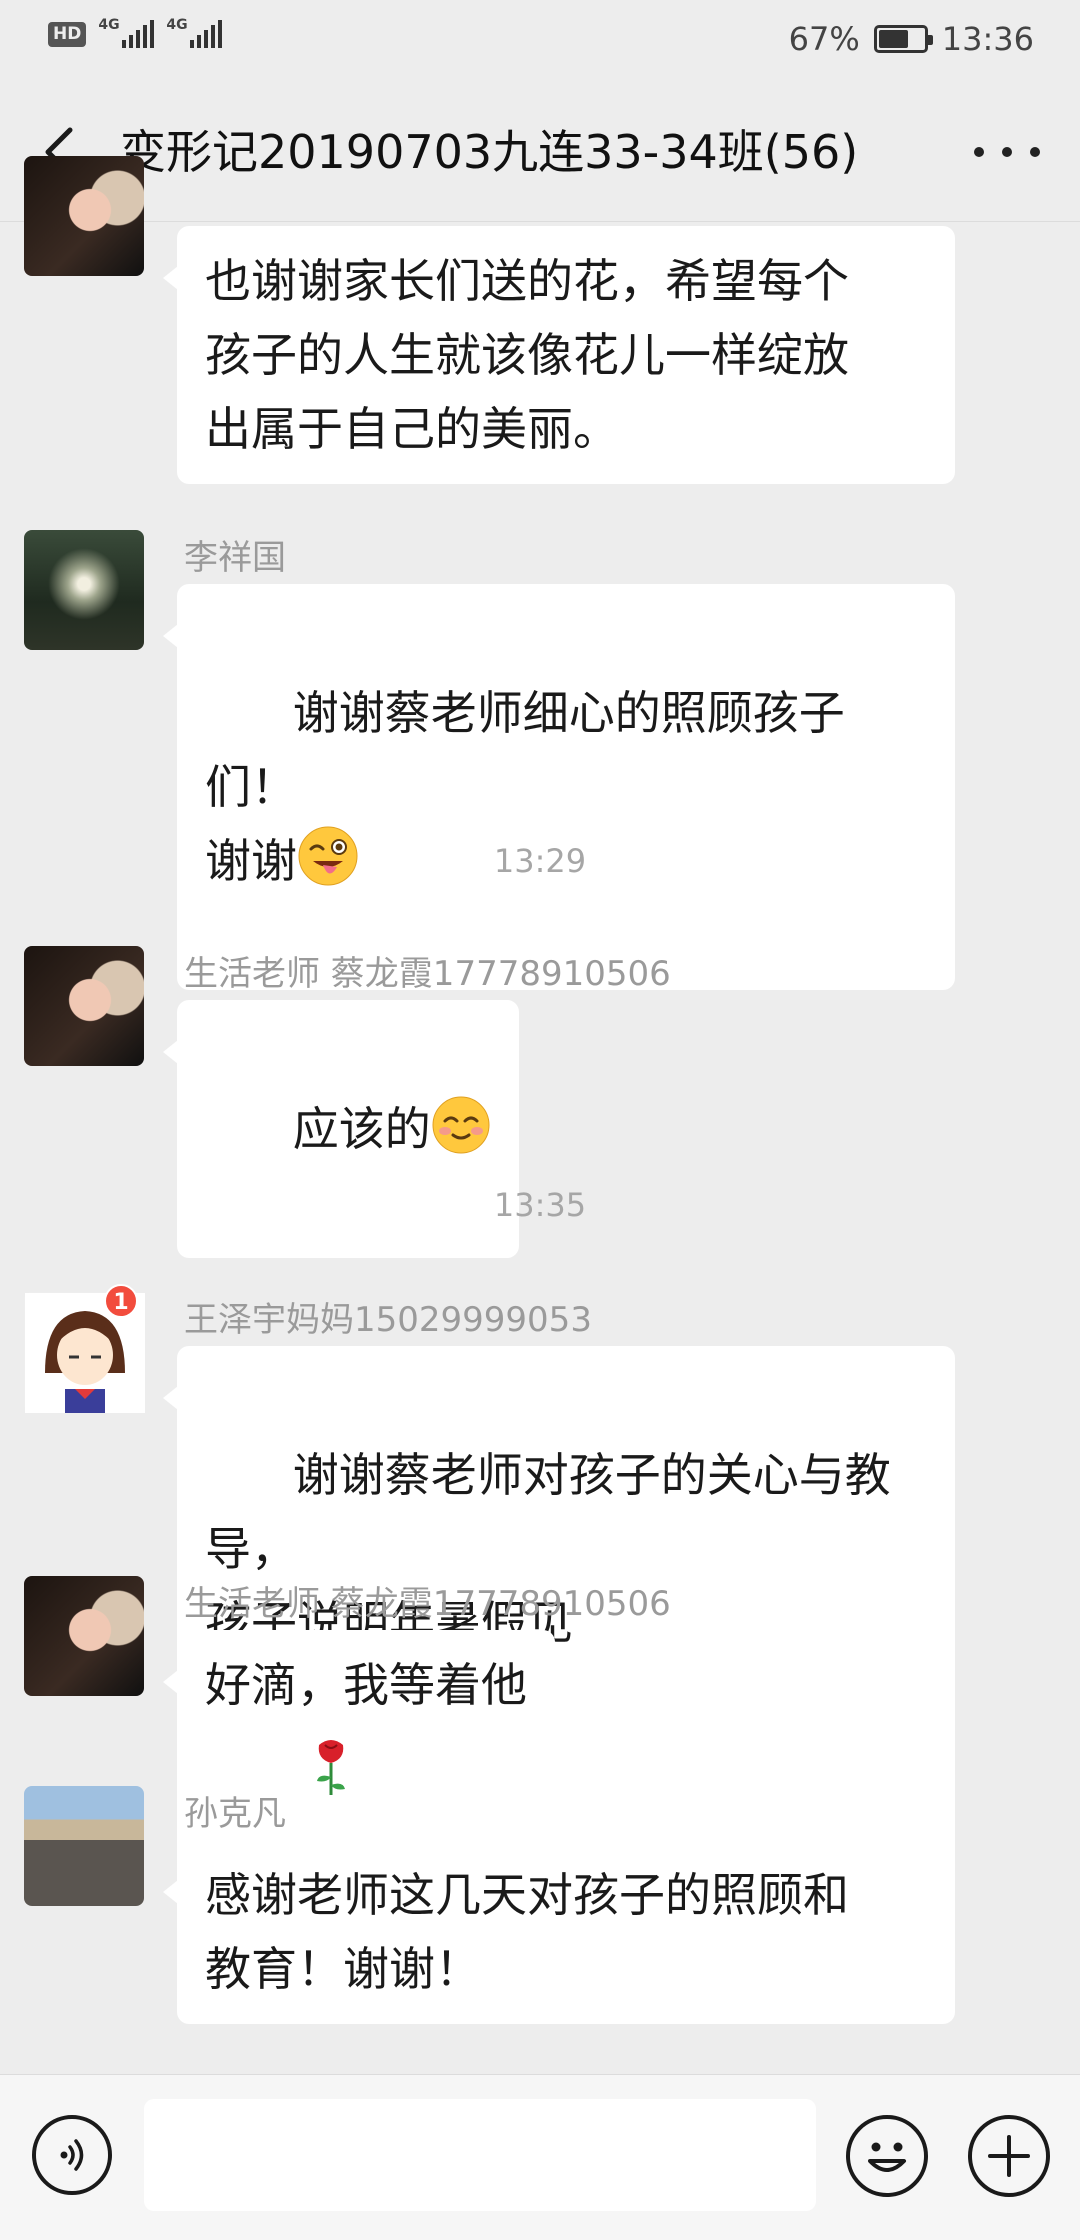  Describe the element at coordinates (361, 1129) in the screenshot. I see `message-text: 应该的` at that location.